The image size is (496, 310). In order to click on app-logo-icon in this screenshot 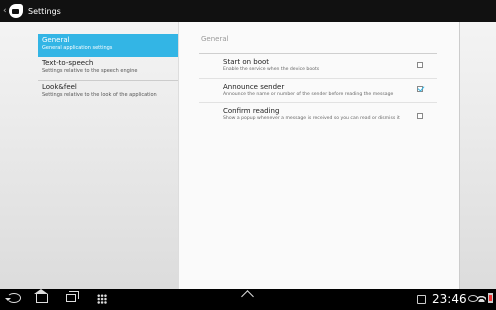, I will do `click(16, 11)`.